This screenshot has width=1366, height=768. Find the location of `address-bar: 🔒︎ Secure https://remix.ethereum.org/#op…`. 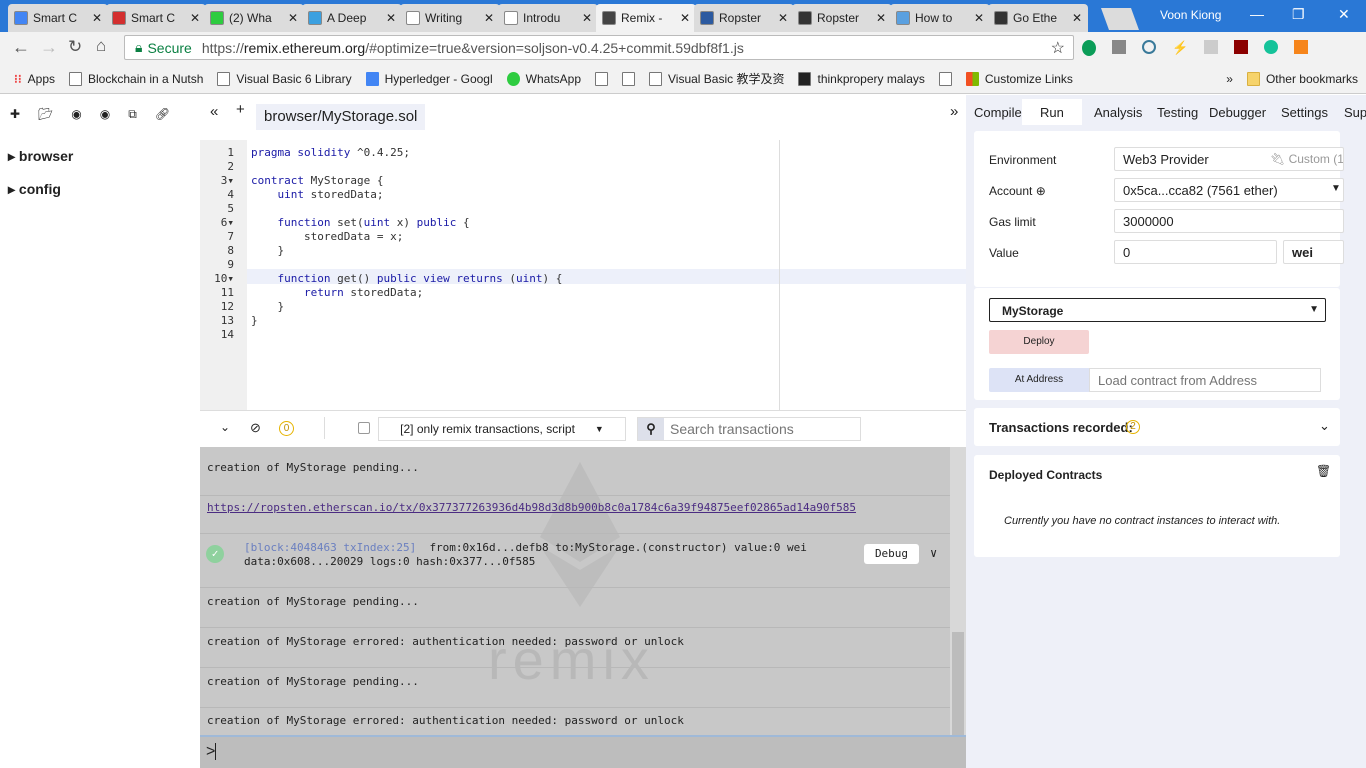

address-bar: 🔒︎ Secure https://remix.ethereum.org/#op… is located at coordinates (599, 47).